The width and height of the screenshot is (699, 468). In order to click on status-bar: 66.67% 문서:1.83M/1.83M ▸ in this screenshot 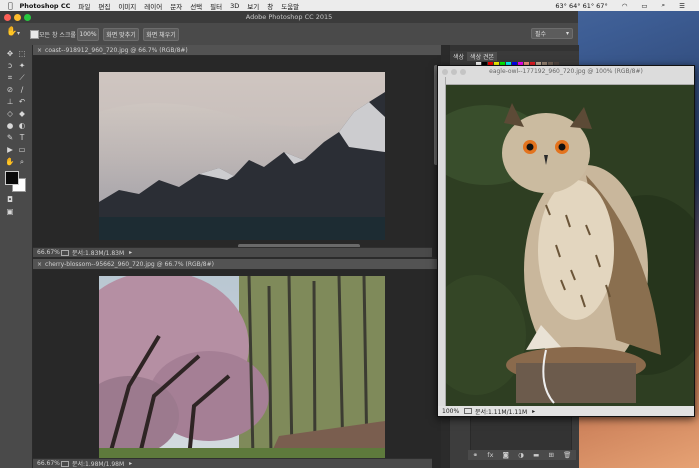, I will do `click(232, 252)`.